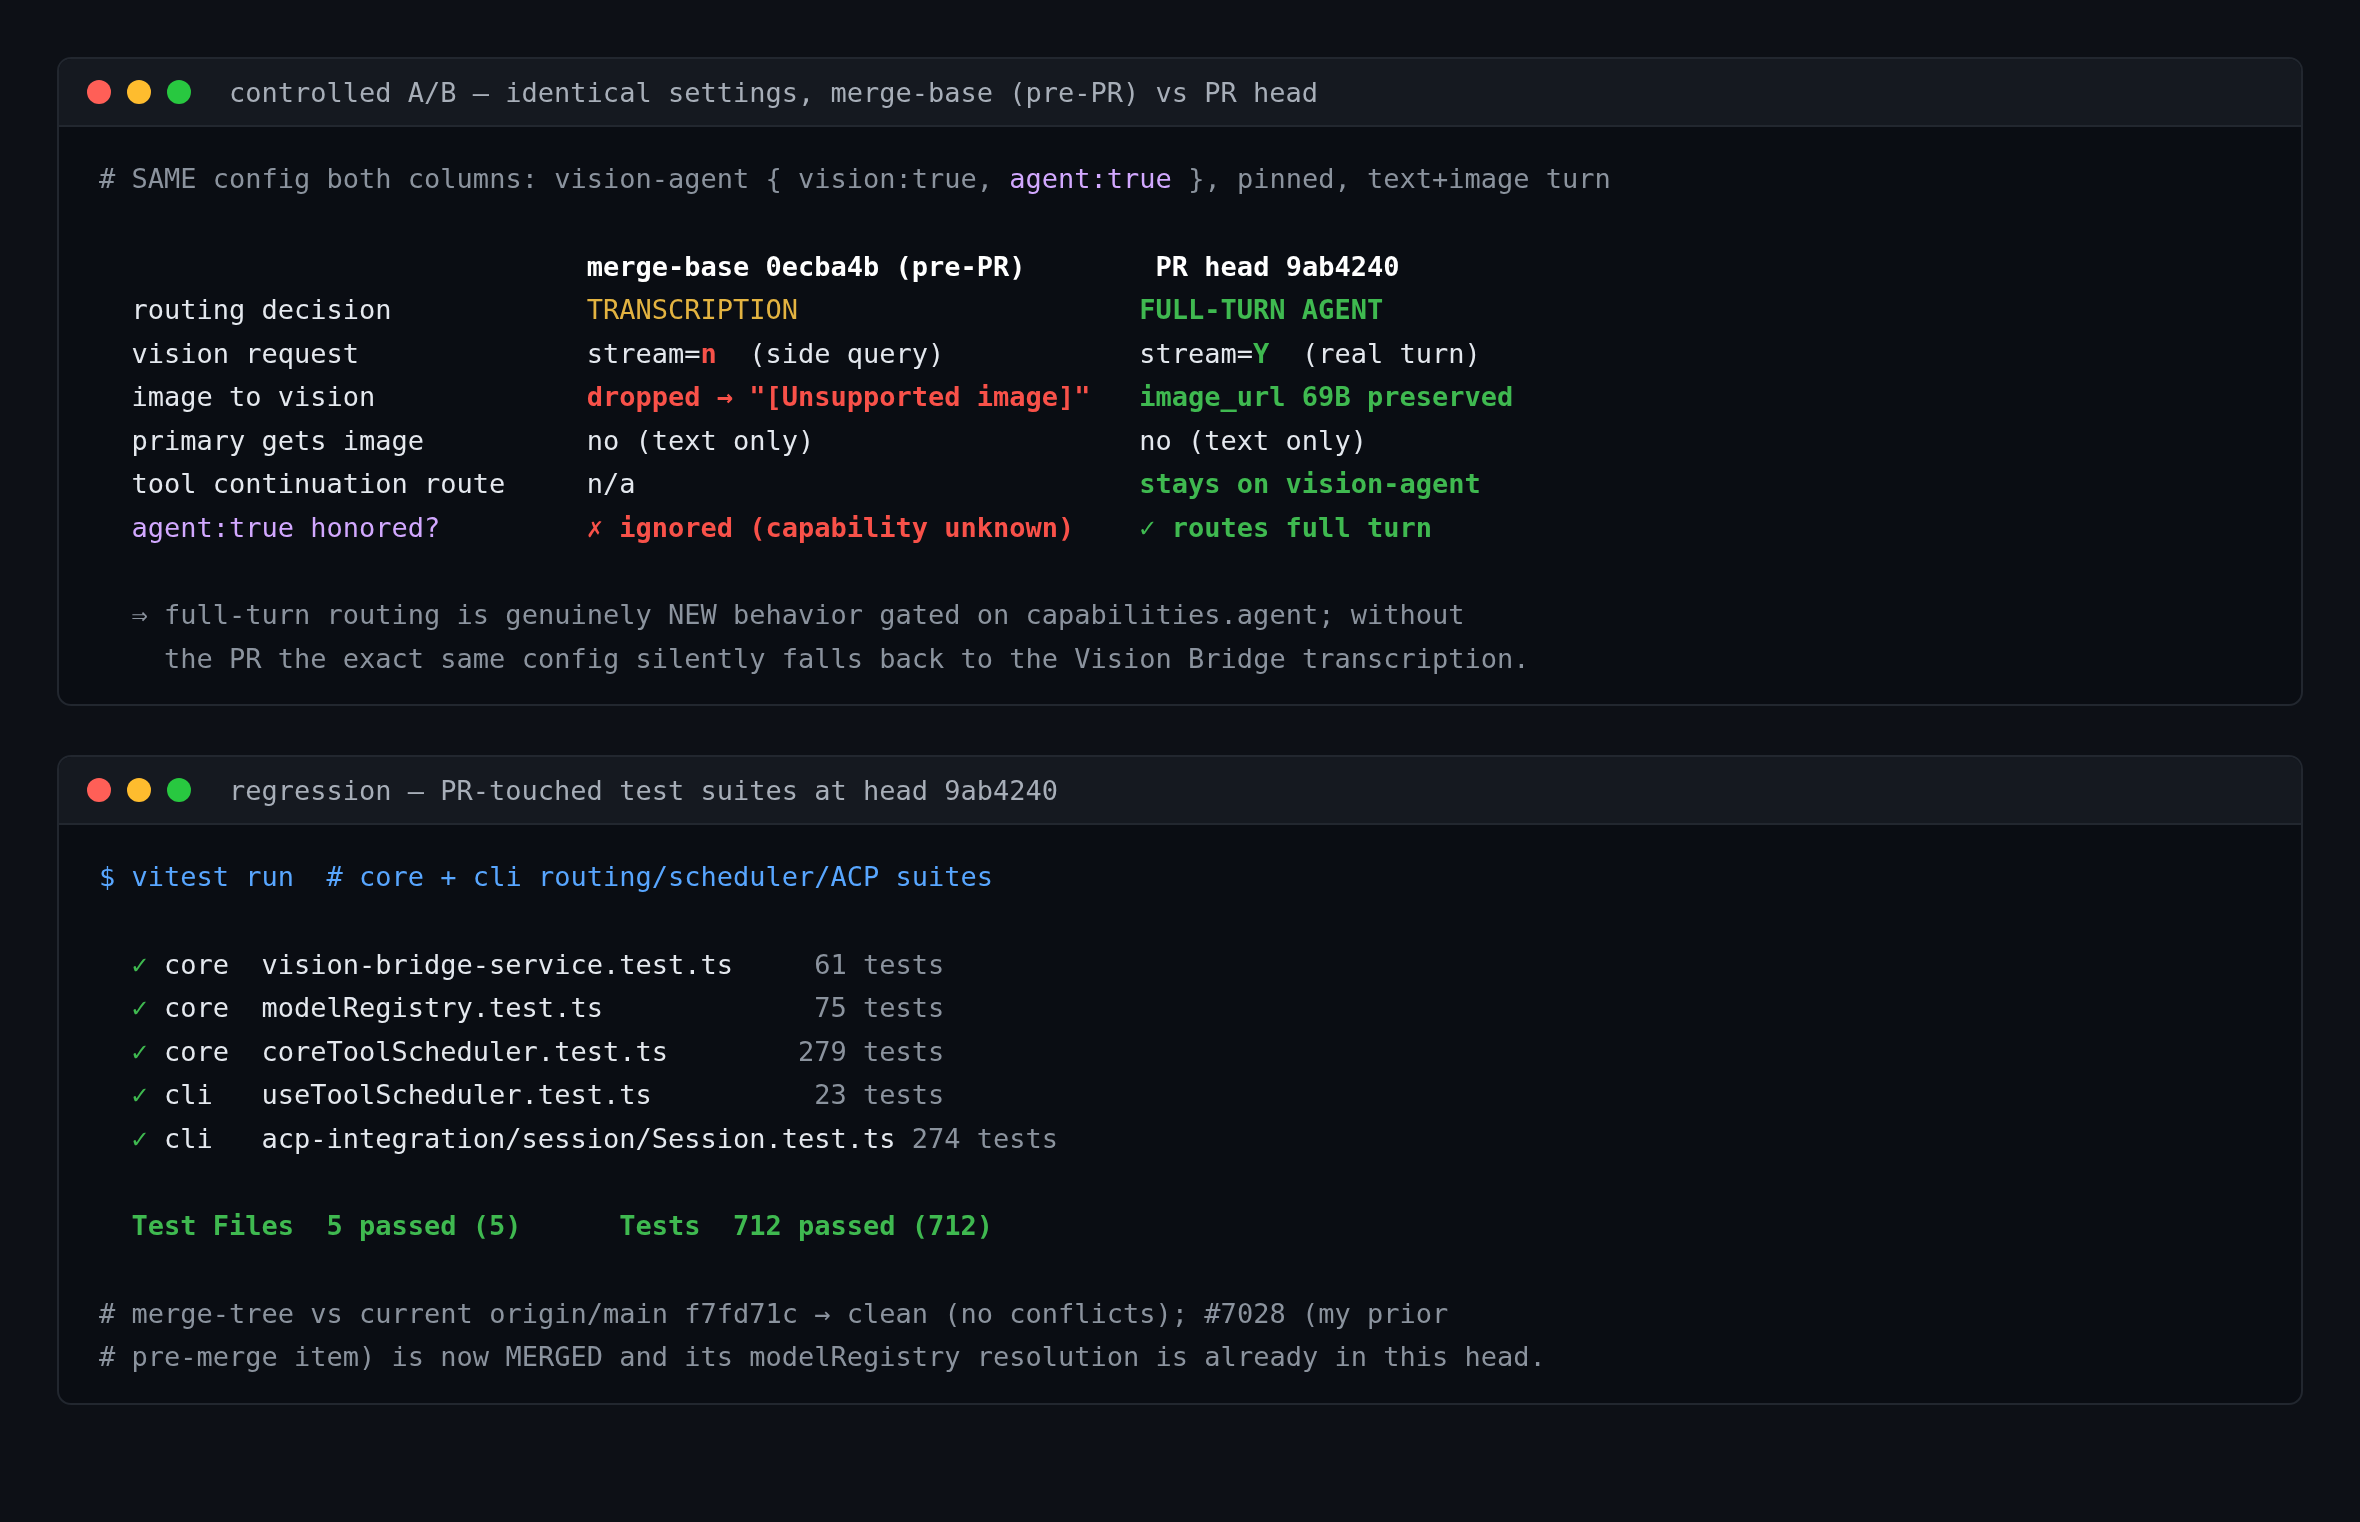 Image resolution: width=2360 pixels, height=1522 pixels. What do you see at coordinates (863, 1226) in the screenshot?
I see `summary-value: 712 passed (712)` at bounding box center [863, 1226].